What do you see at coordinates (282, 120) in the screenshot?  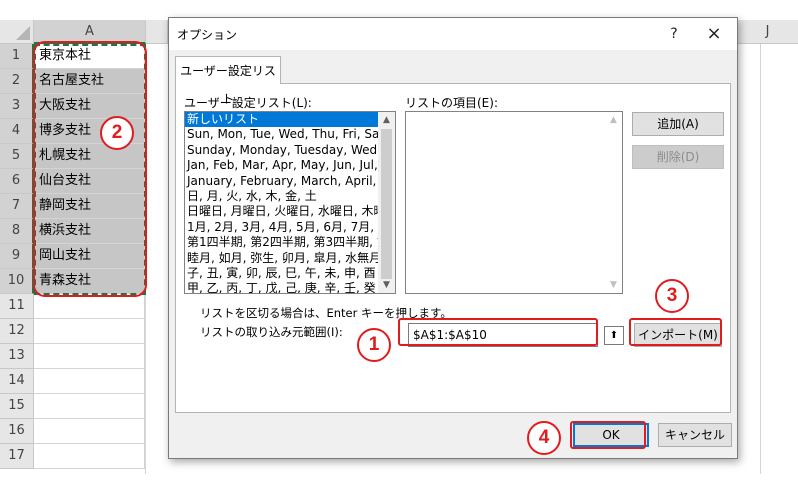 I see `custom-list-item: 新しいリスト` at bounding box center [282, 120].